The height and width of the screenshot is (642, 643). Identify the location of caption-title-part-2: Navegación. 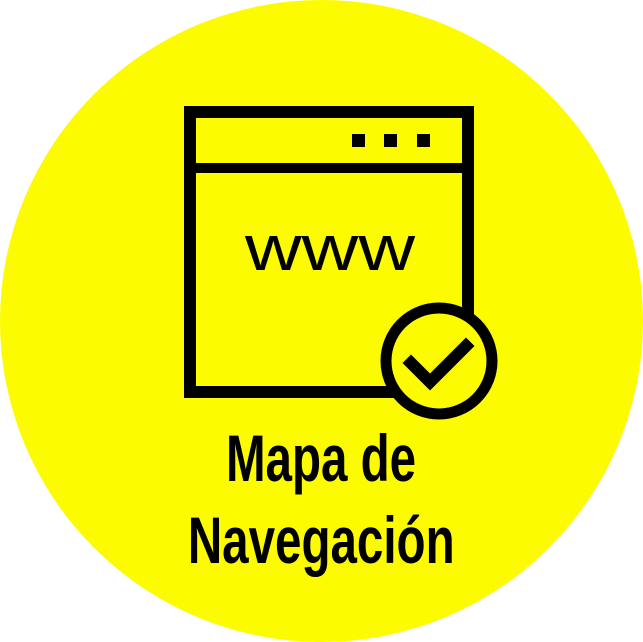
(321, 540).